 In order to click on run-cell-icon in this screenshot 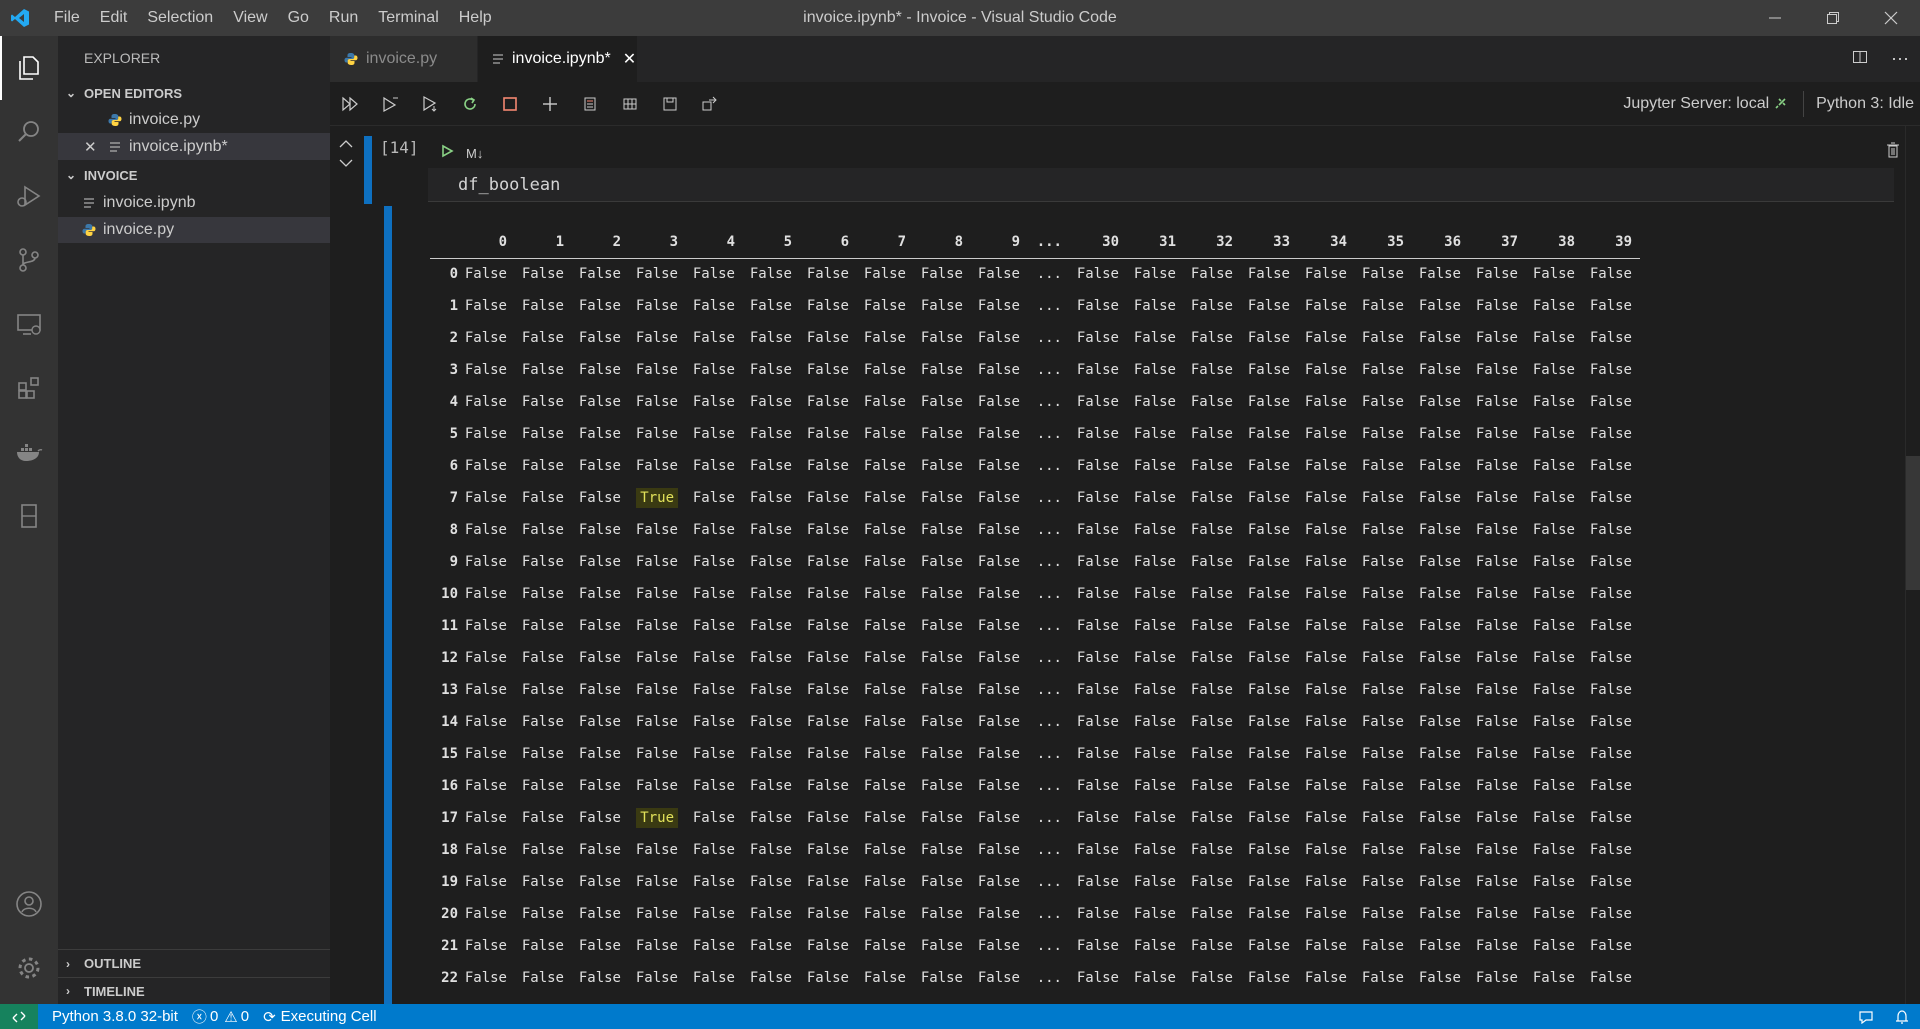, I will do `click(447, 153)`.